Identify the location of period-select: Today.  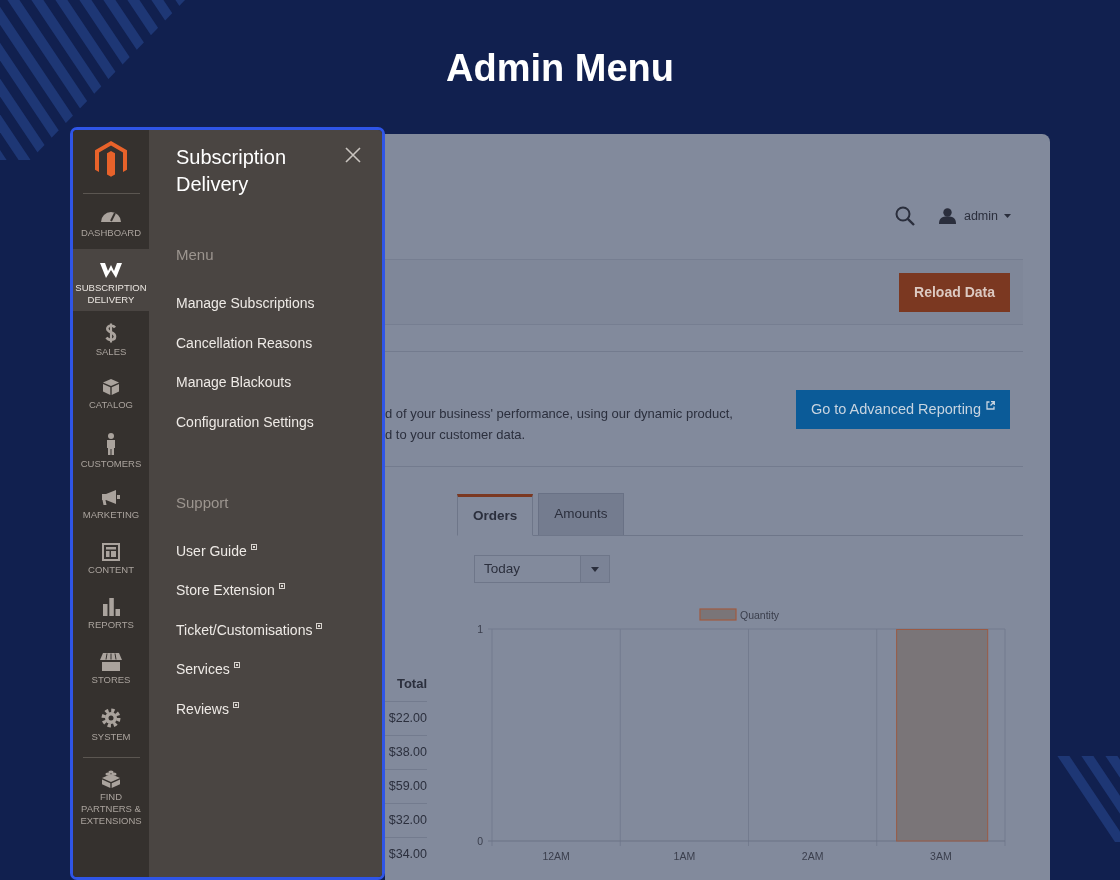
(542, 569).